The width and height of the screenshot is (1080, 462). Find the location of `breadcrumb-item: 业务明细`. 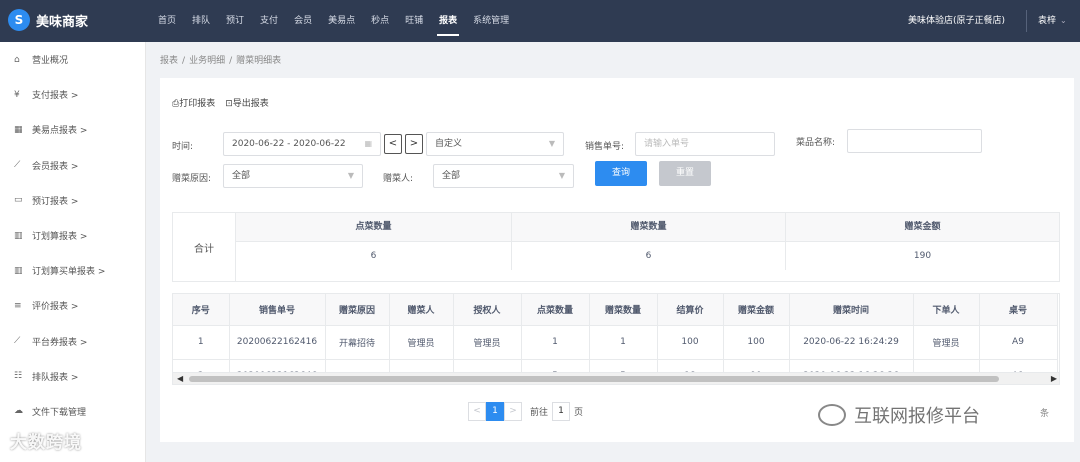

breadcrumb-item: 业务明细 is located at coordinates (207, 61).